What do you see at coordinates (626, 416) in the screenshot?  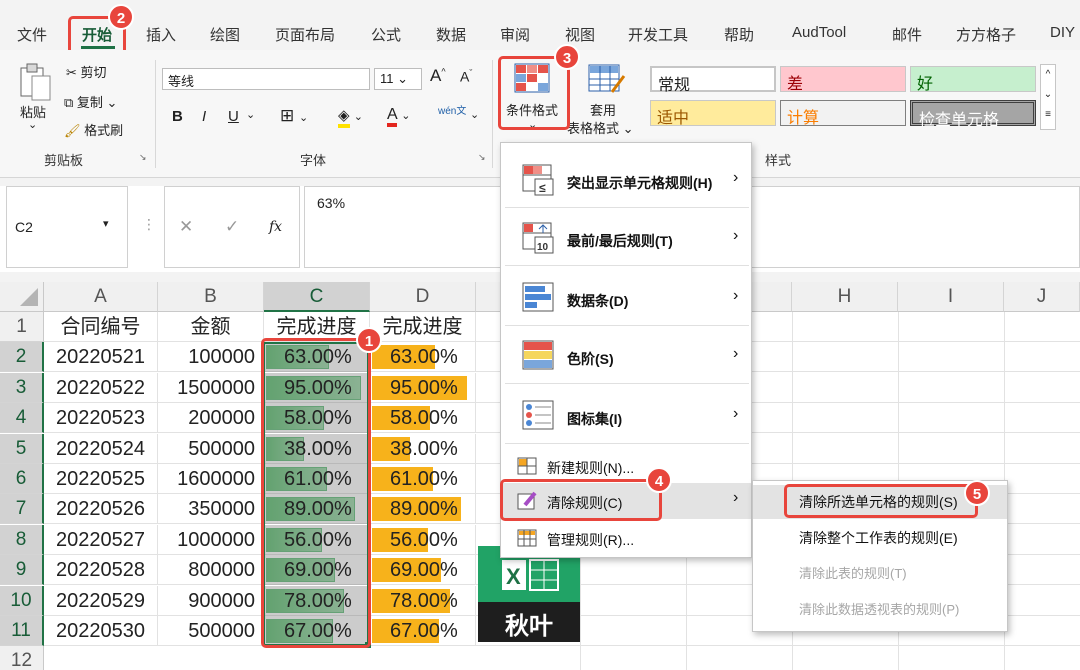 I see `menu-item-icon-sets: 图标集(I) ›` at bounding box center [626, 416].